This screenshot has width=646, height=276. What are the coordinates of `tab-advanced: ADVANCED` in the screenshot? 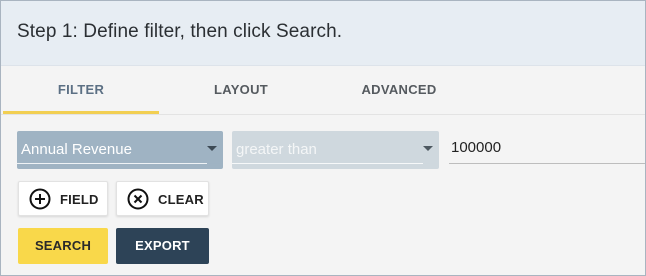 It's located at (399, 90).